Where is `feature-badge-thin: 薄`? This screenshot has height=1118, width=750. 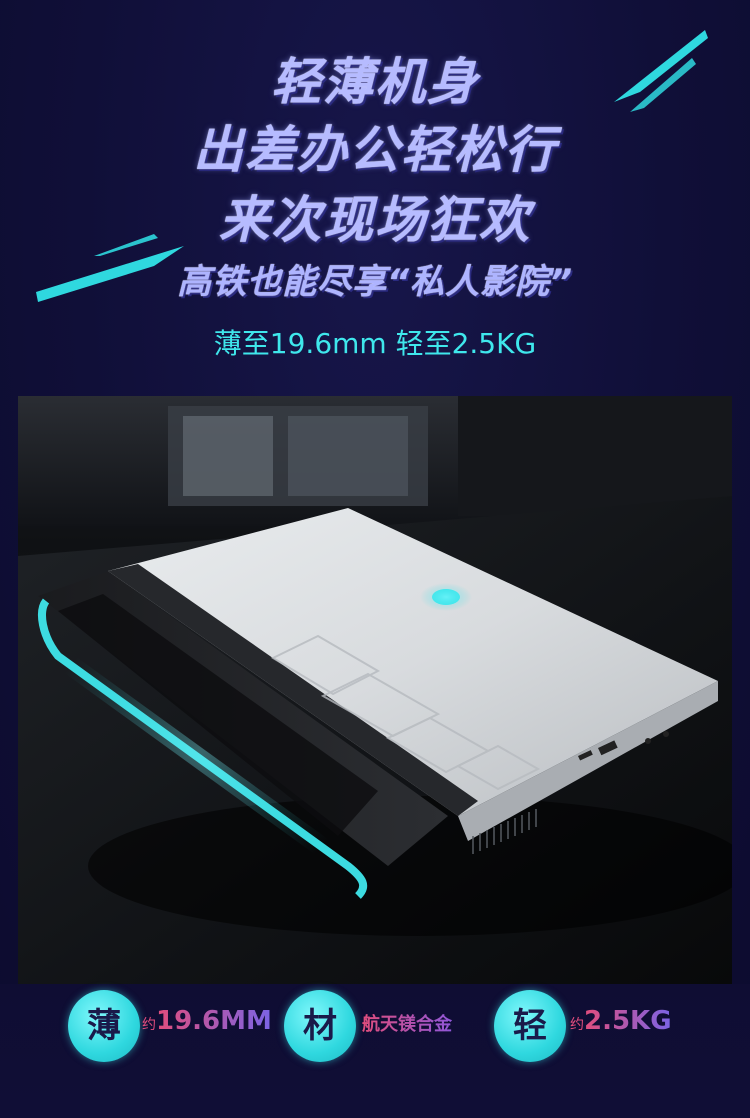 feature-badge-thin: 薄 is located at coordinates (104, 1026).